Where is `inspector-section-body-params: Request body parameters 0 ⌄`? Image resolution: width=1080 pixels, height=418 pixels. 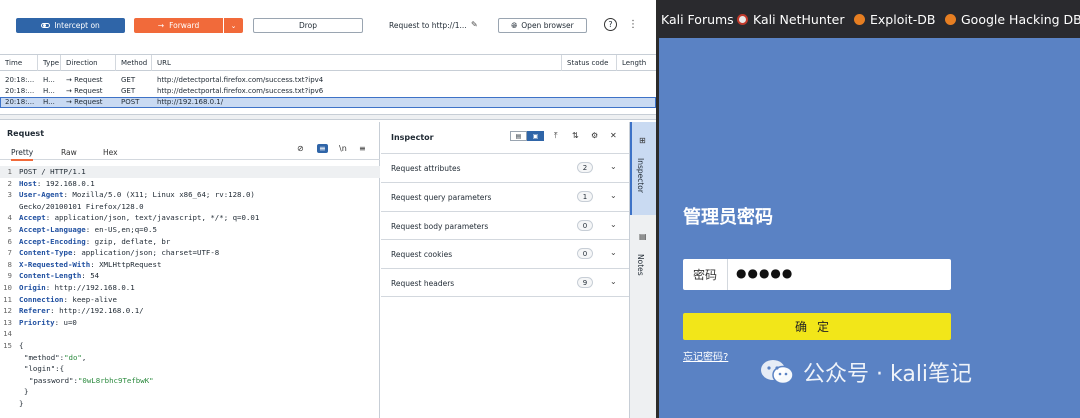
inspector-section-body-params: Request body parameters 0 ⌄ is located at coordinates (505, 225).